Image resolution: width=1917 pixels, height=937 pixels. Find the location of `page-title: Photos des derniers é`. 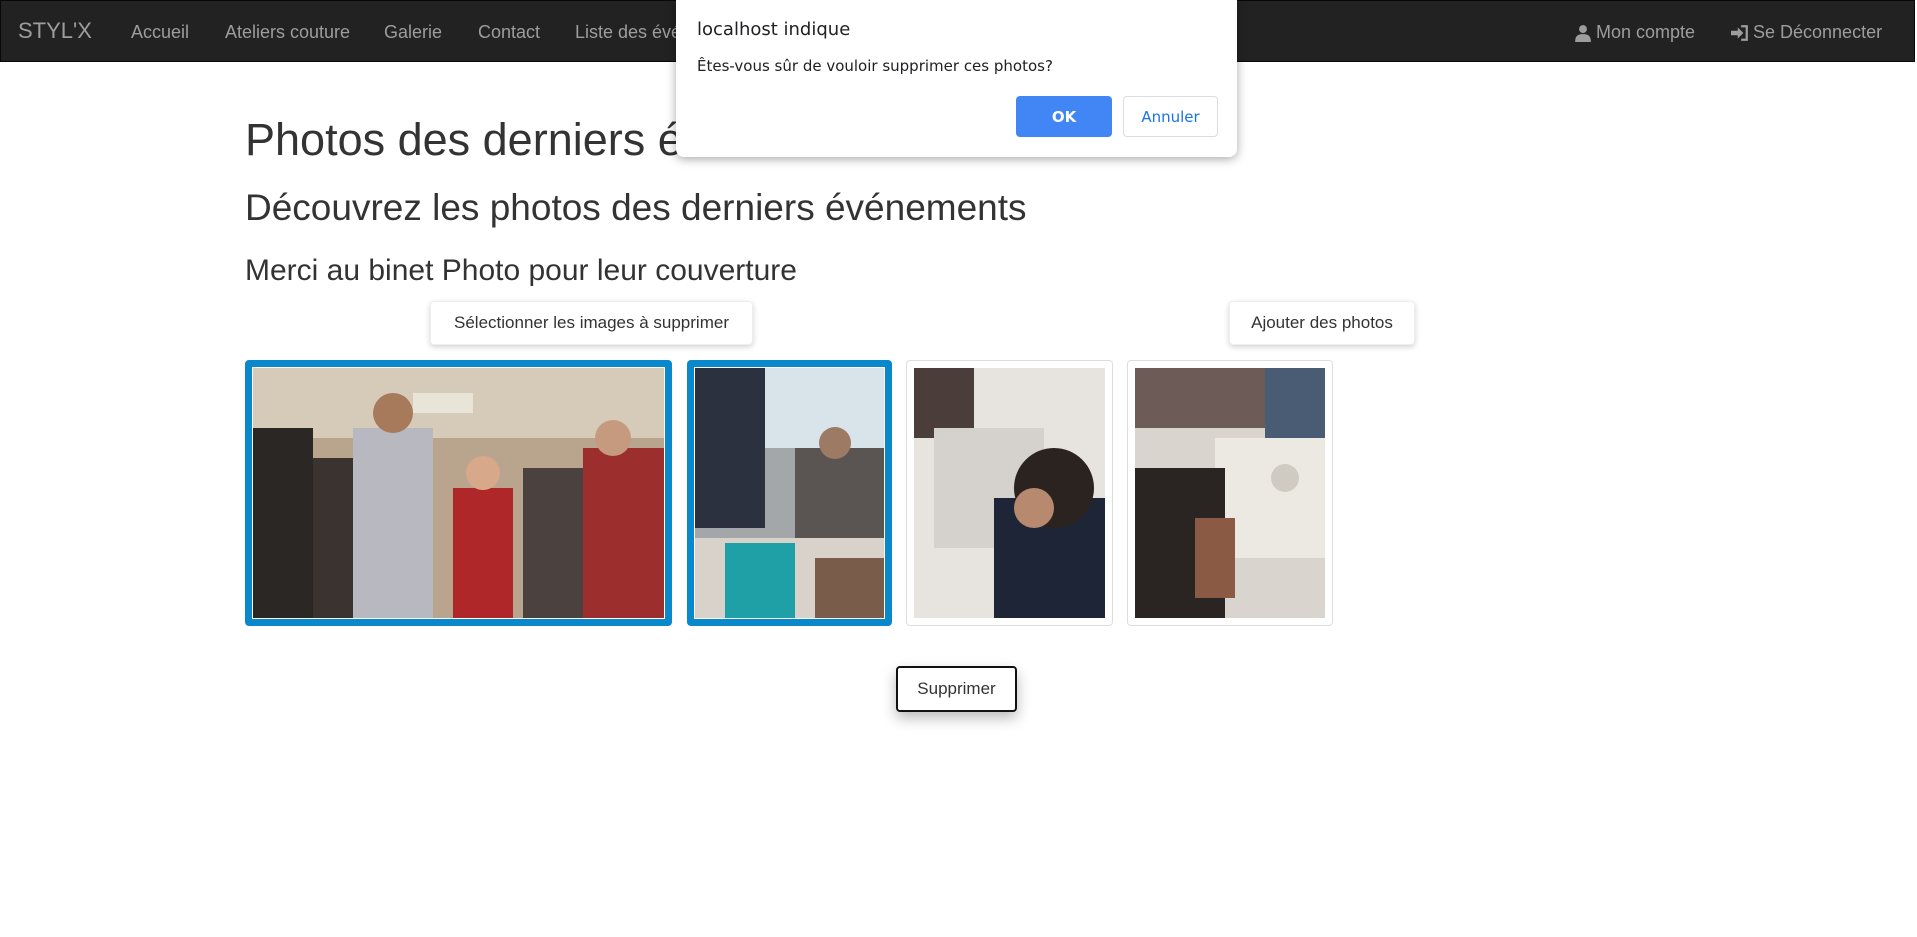

page-title: Photos des derniers é is located at coordinates (464, 139).